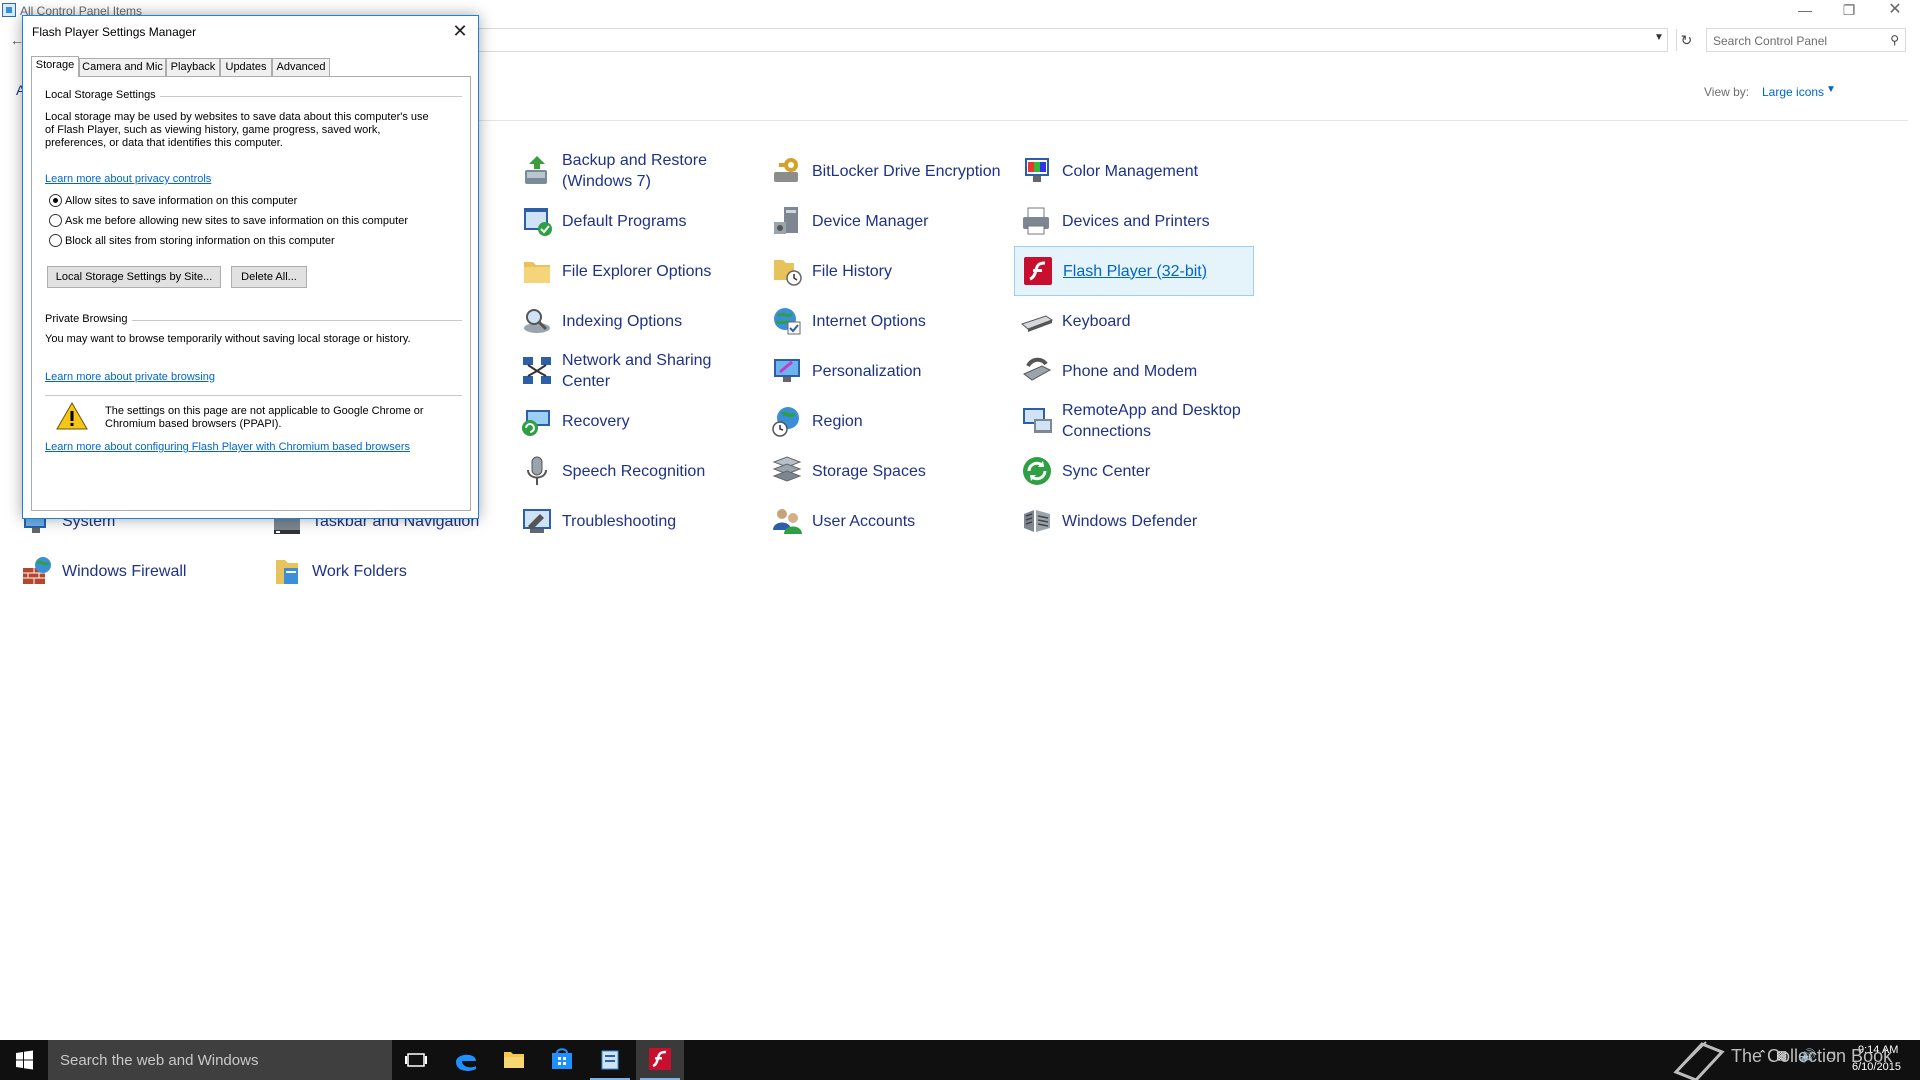  Describe the element at coordinates (1793, 41) in the screenshot. I see `search-input` at that location.